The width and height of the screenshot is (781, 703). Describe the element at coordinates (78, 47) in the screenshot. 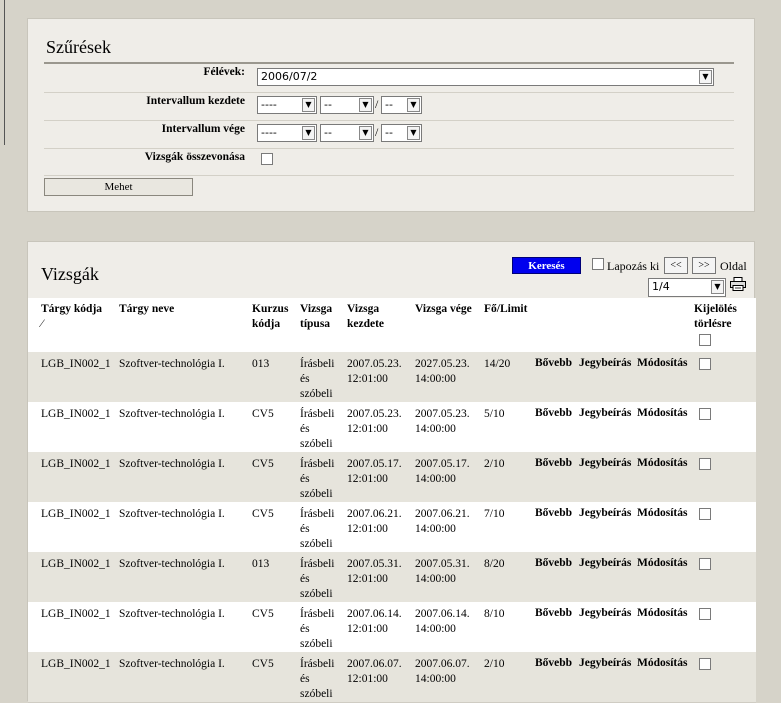

I see `filter-title: Szűrések` at that location.